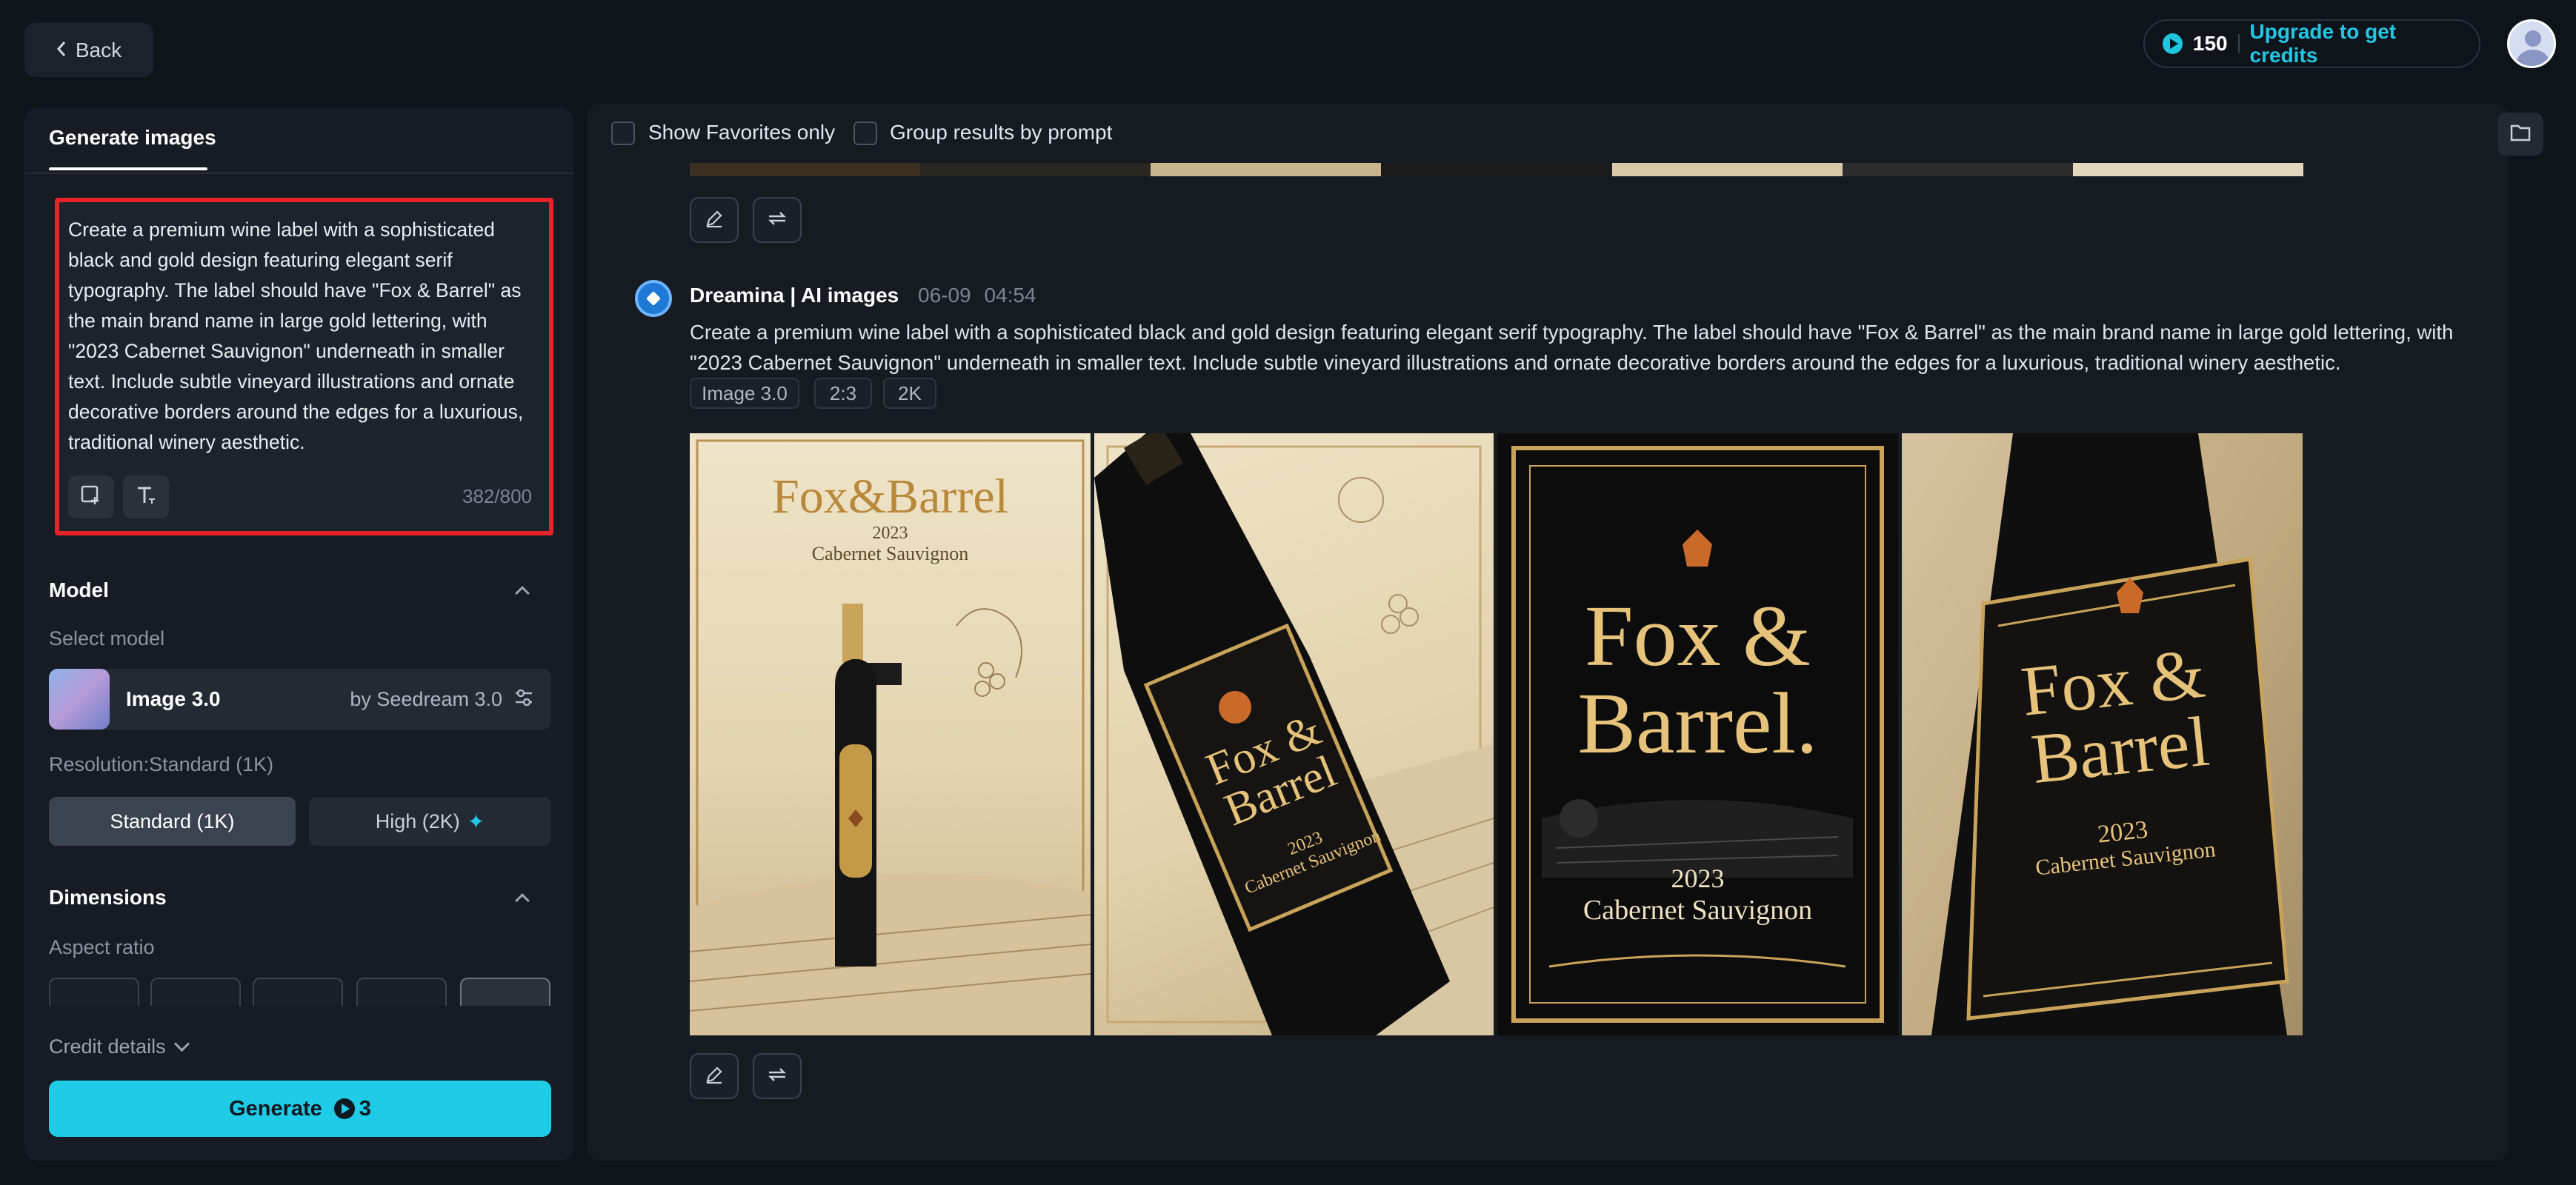 This screenshot has width=2576, height=1185. I want to click on label-brand: Fox&Barrel, so click(890, 497).